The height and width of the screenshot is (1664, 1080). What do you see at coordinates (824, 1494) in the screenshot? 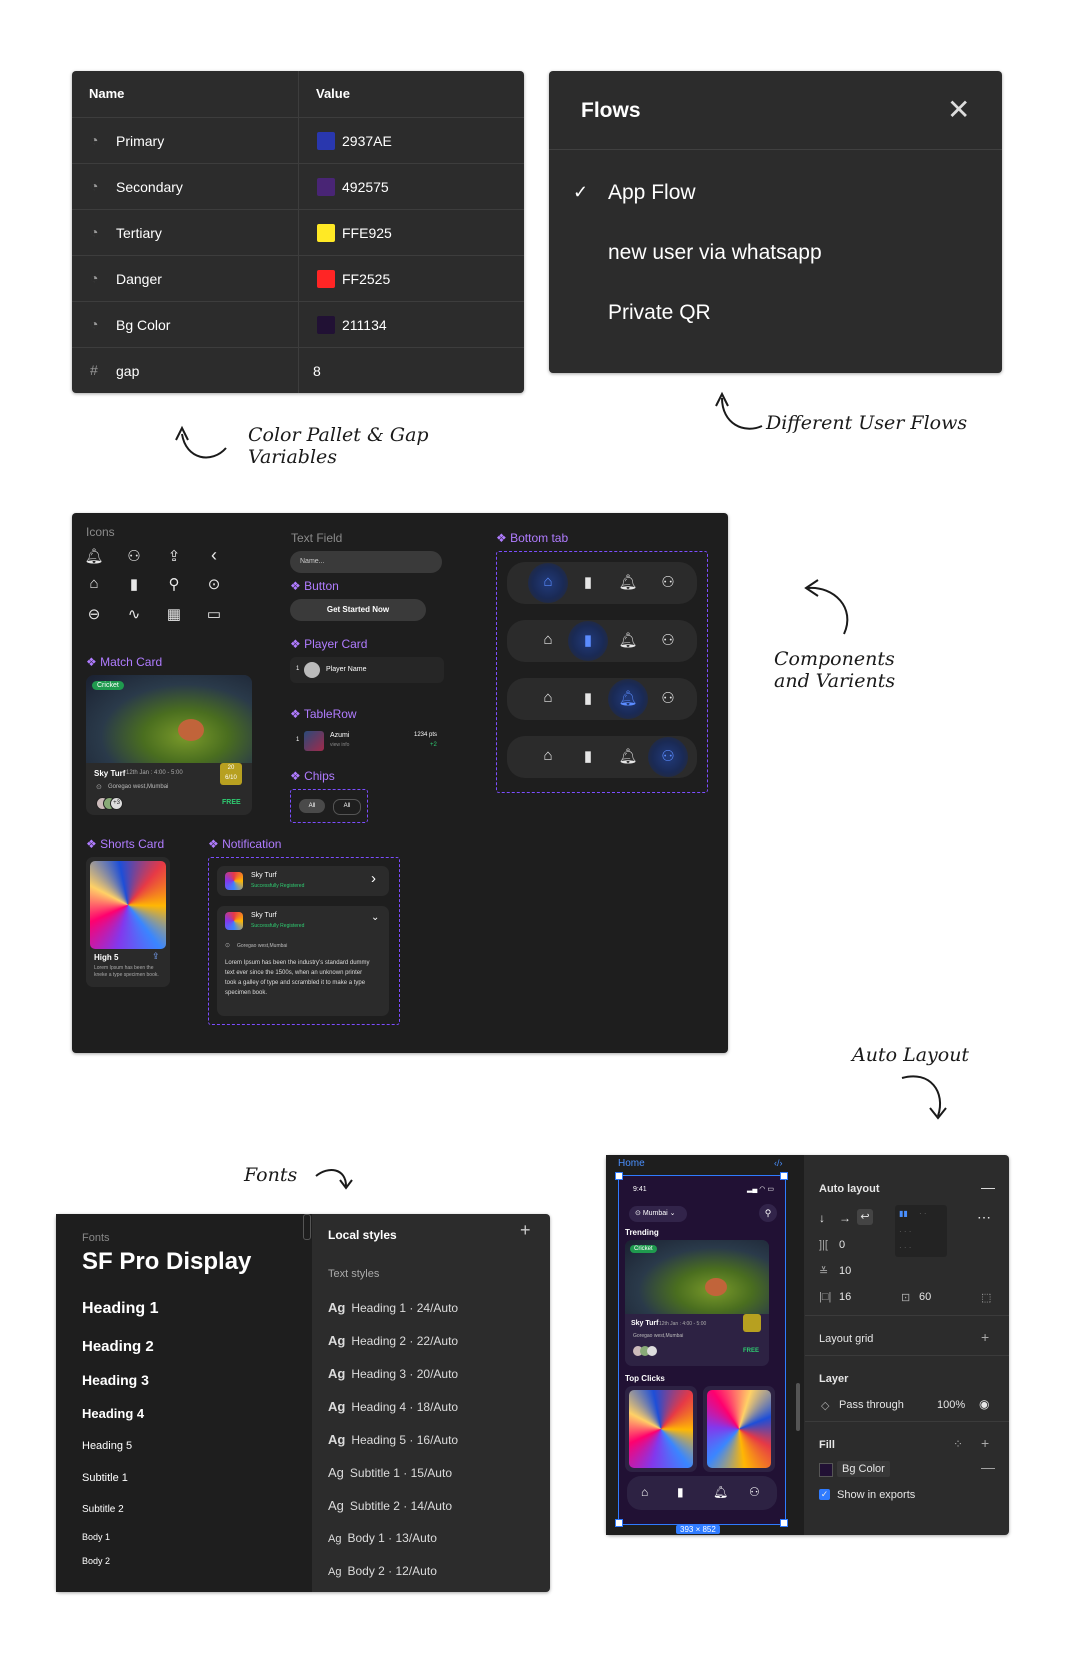
I see `show-in-exports-checkbox: ✓` at bounding box center [824, 1494].